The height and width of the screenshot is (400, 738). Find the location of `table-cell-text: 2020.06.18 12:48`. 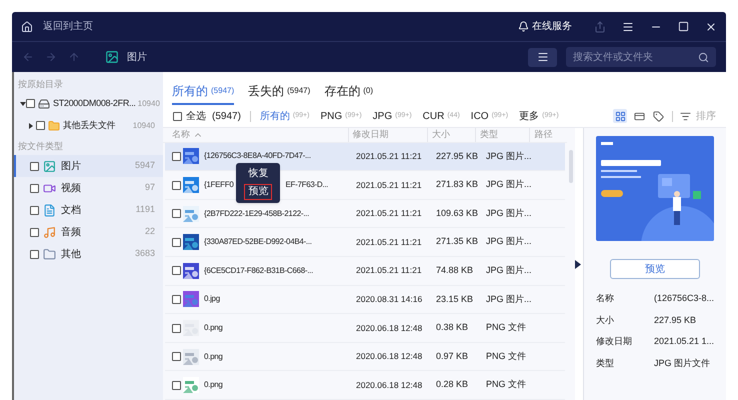

table-cell-text: 2020.06.18 12:48 is located at coordinates (389, 328).